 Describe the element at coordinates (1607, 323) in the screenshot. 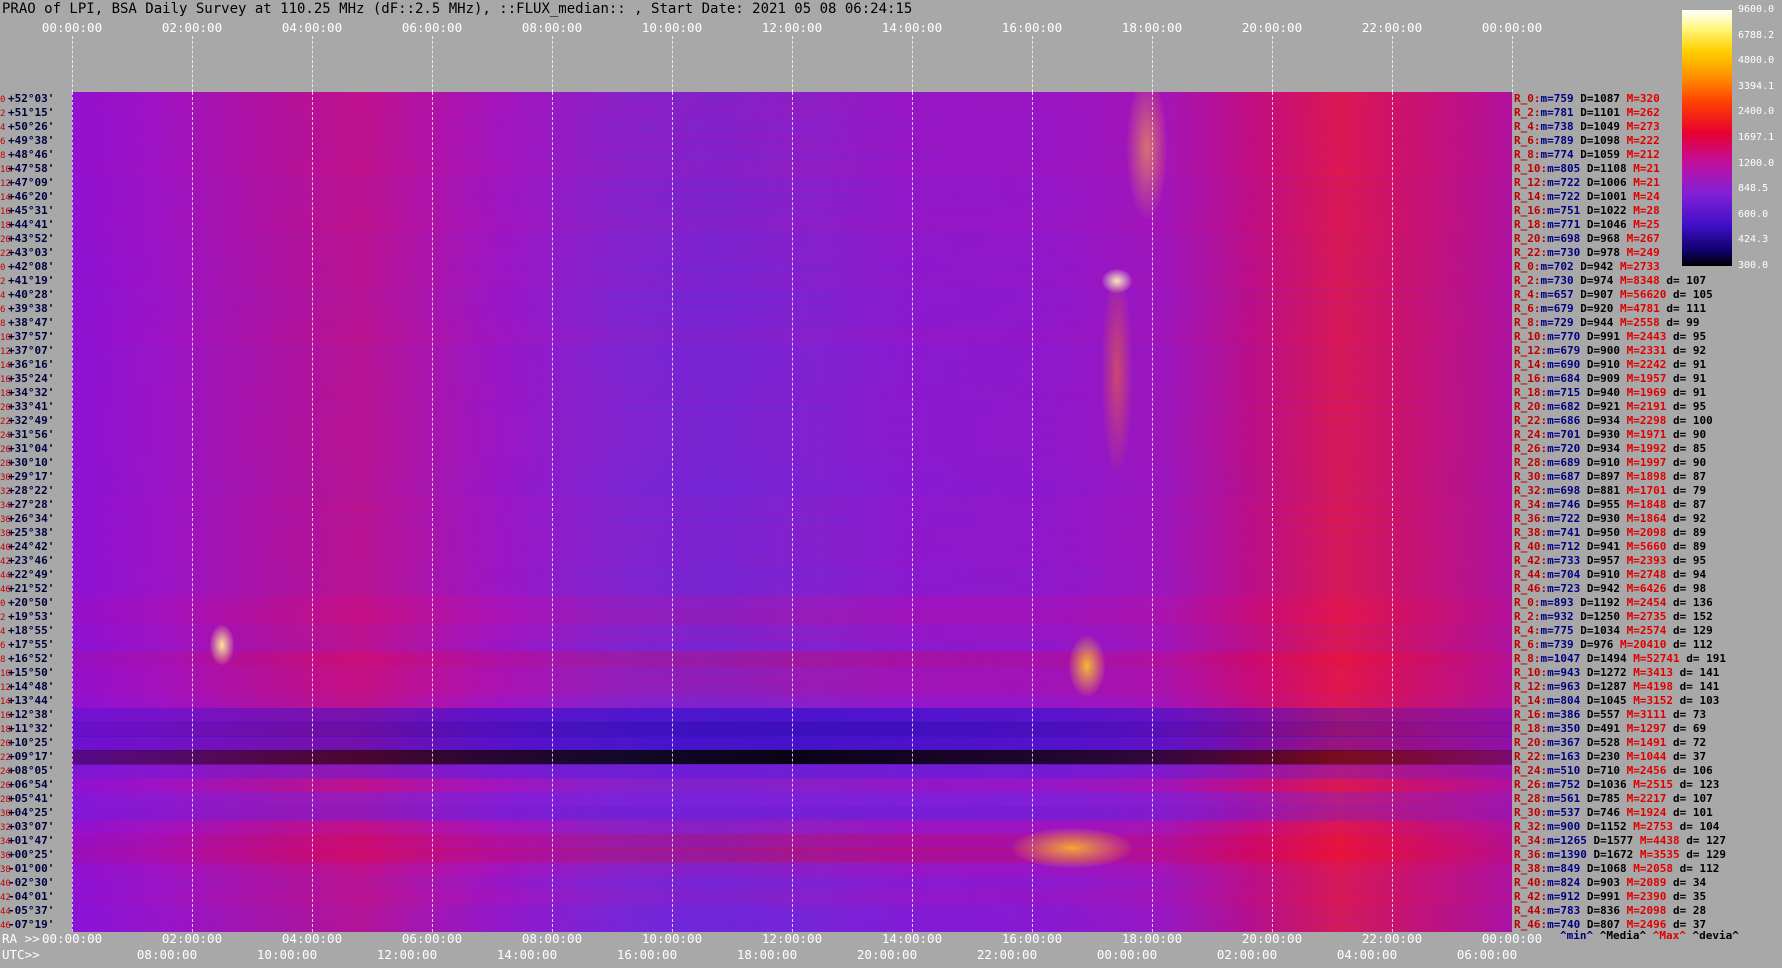

I see `row-stat: R_8:m=729 D=944 M=2558 d= 99` at that location.